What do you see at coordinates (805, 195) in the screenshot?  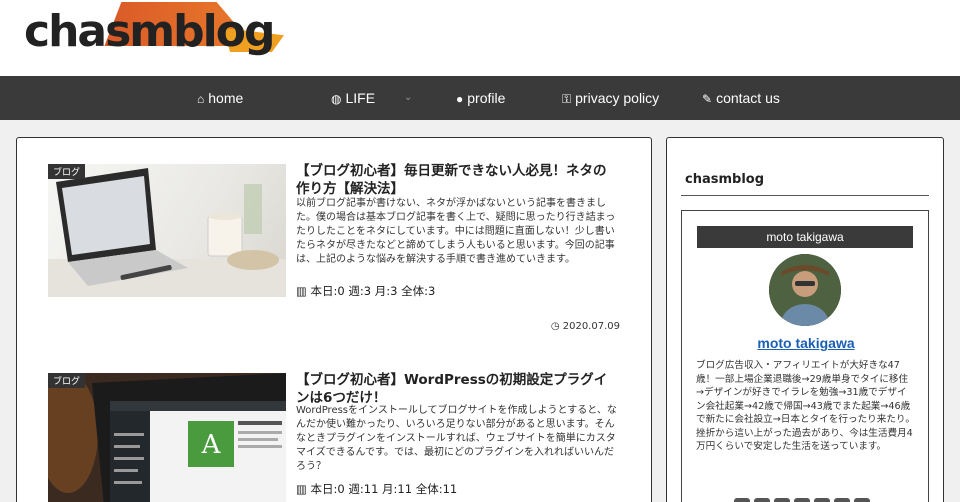 I see `sidebar-divider` at bounding box center [805, 195].